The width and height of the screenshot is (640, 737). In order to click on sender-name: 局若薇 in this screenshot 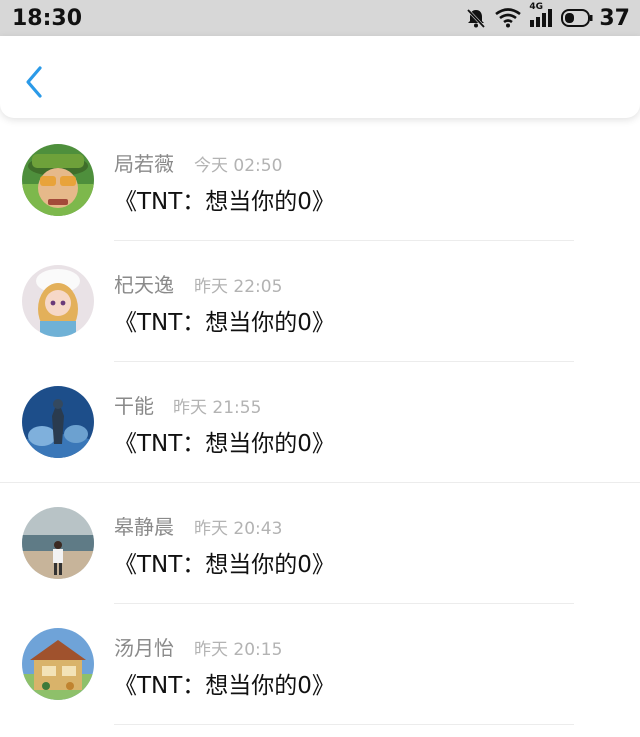, I will do `click(144, 164)`.